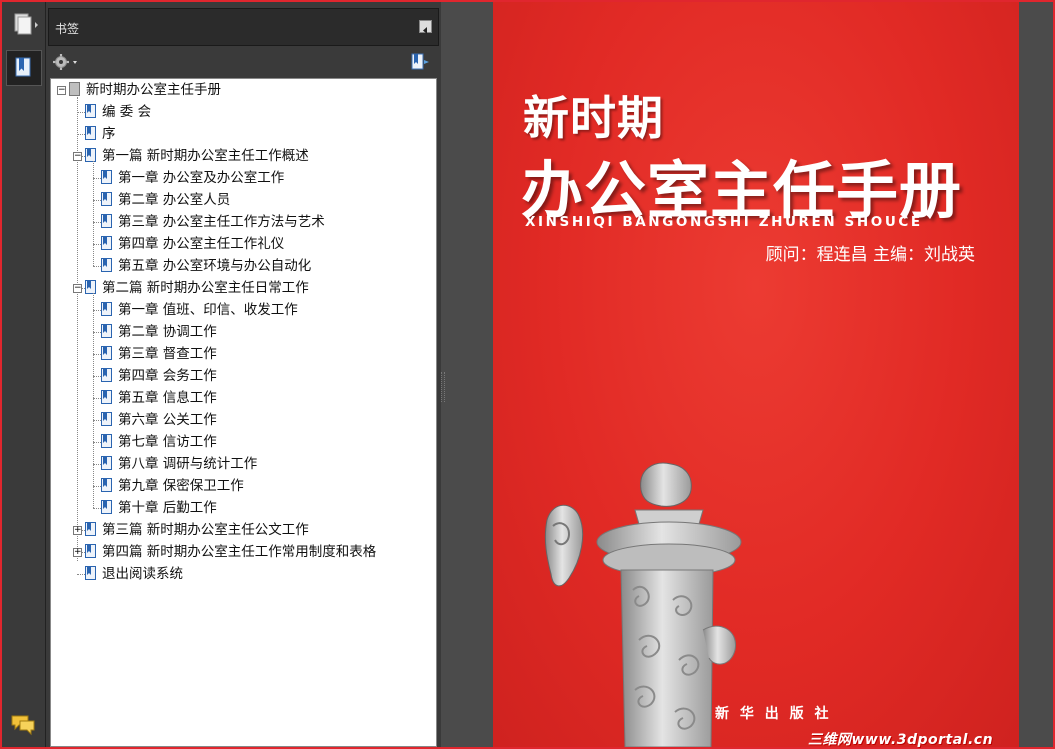 The image size is (1055, 749). I want to click on bookmark-item: 第一章 值班、印信、收发工作, so click(199, 310).